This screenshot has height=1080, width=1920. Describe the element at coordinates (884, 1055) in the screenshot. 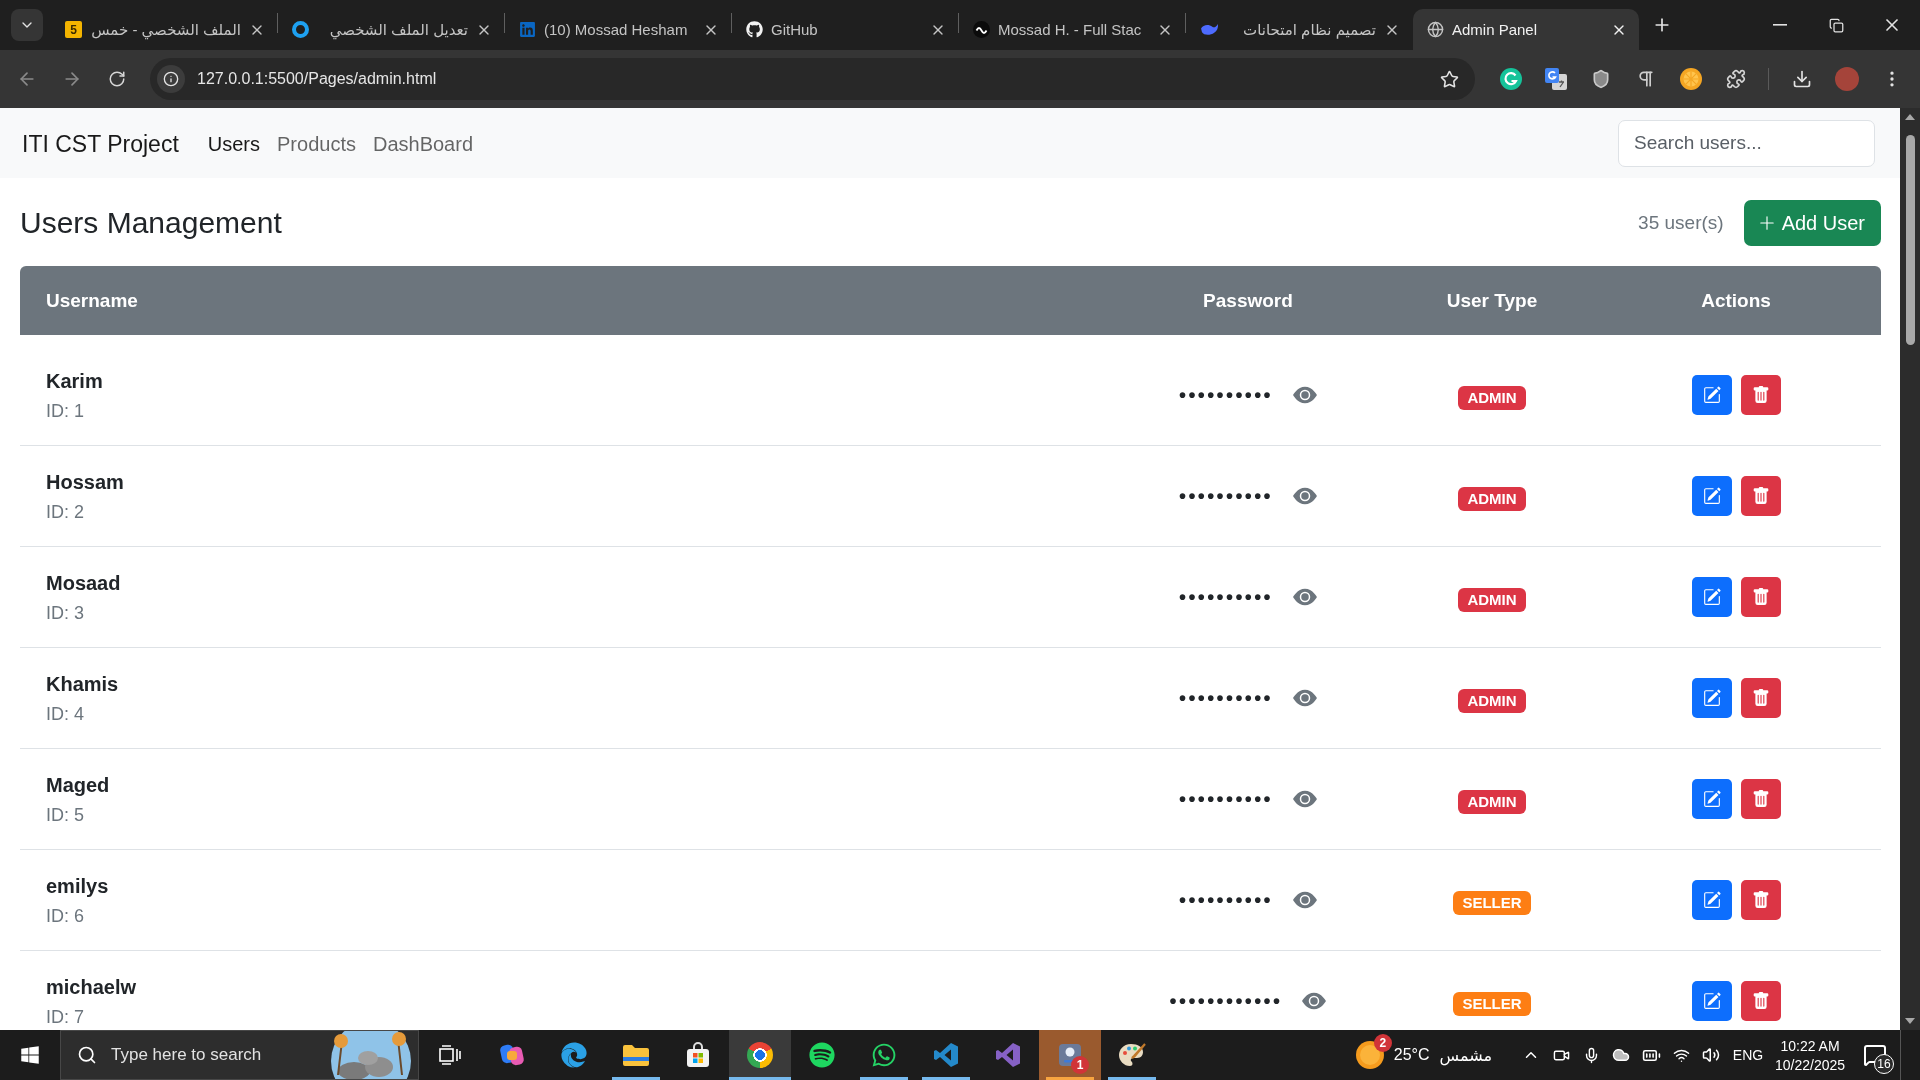

I see `whatsapp-icon` at that location.